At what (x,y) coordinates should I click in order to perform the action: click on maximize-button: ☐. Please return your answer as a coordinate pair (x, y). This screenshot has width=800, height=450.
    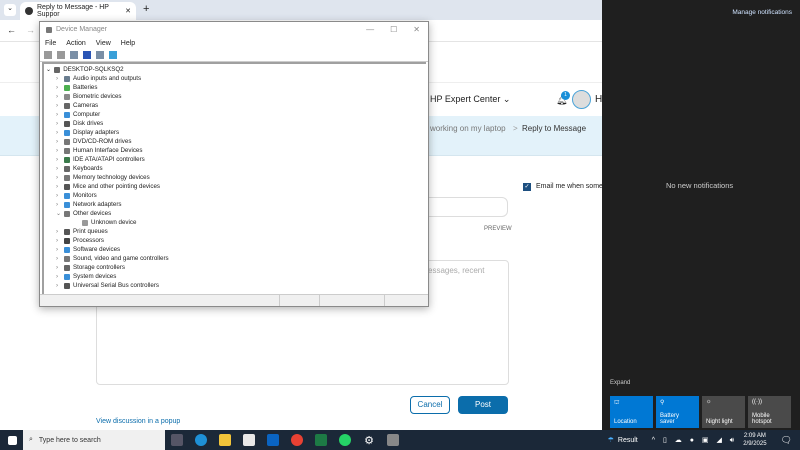
    Looking at the image, I should click on (393, 29).